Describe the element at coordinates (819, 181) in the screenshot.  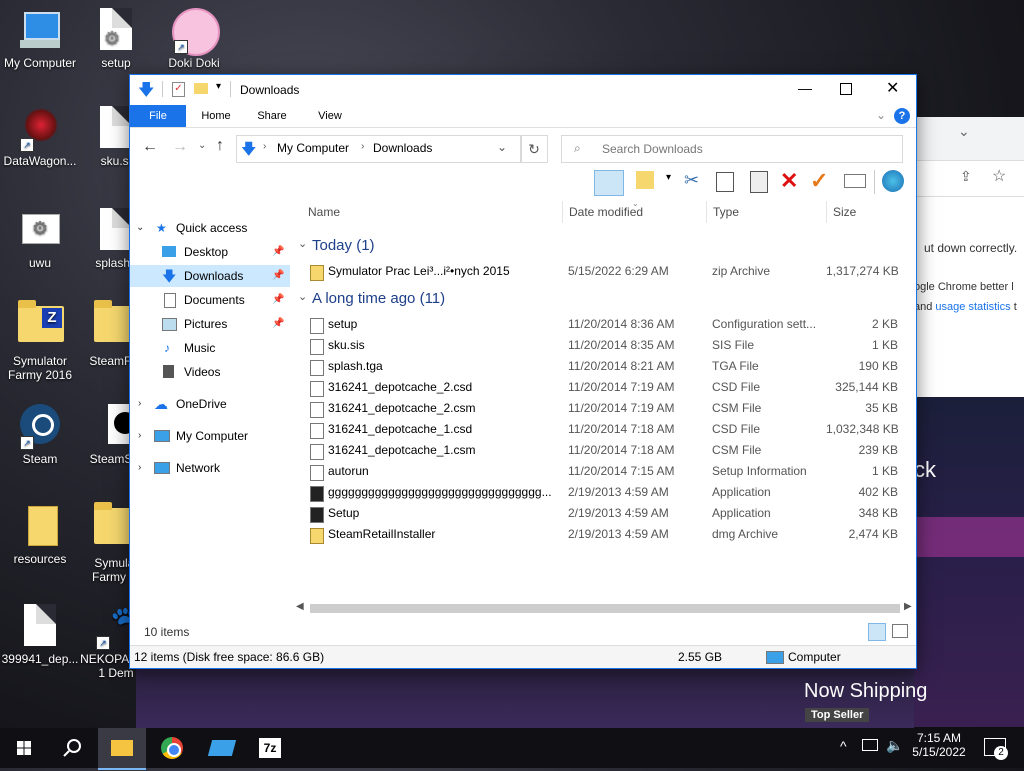
I see `rename-check-icon: ✓` at that location.